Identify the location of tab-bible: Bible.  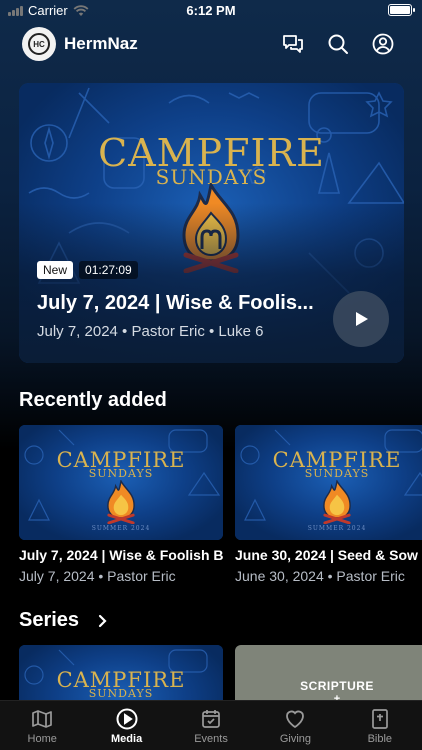
(380, 725).